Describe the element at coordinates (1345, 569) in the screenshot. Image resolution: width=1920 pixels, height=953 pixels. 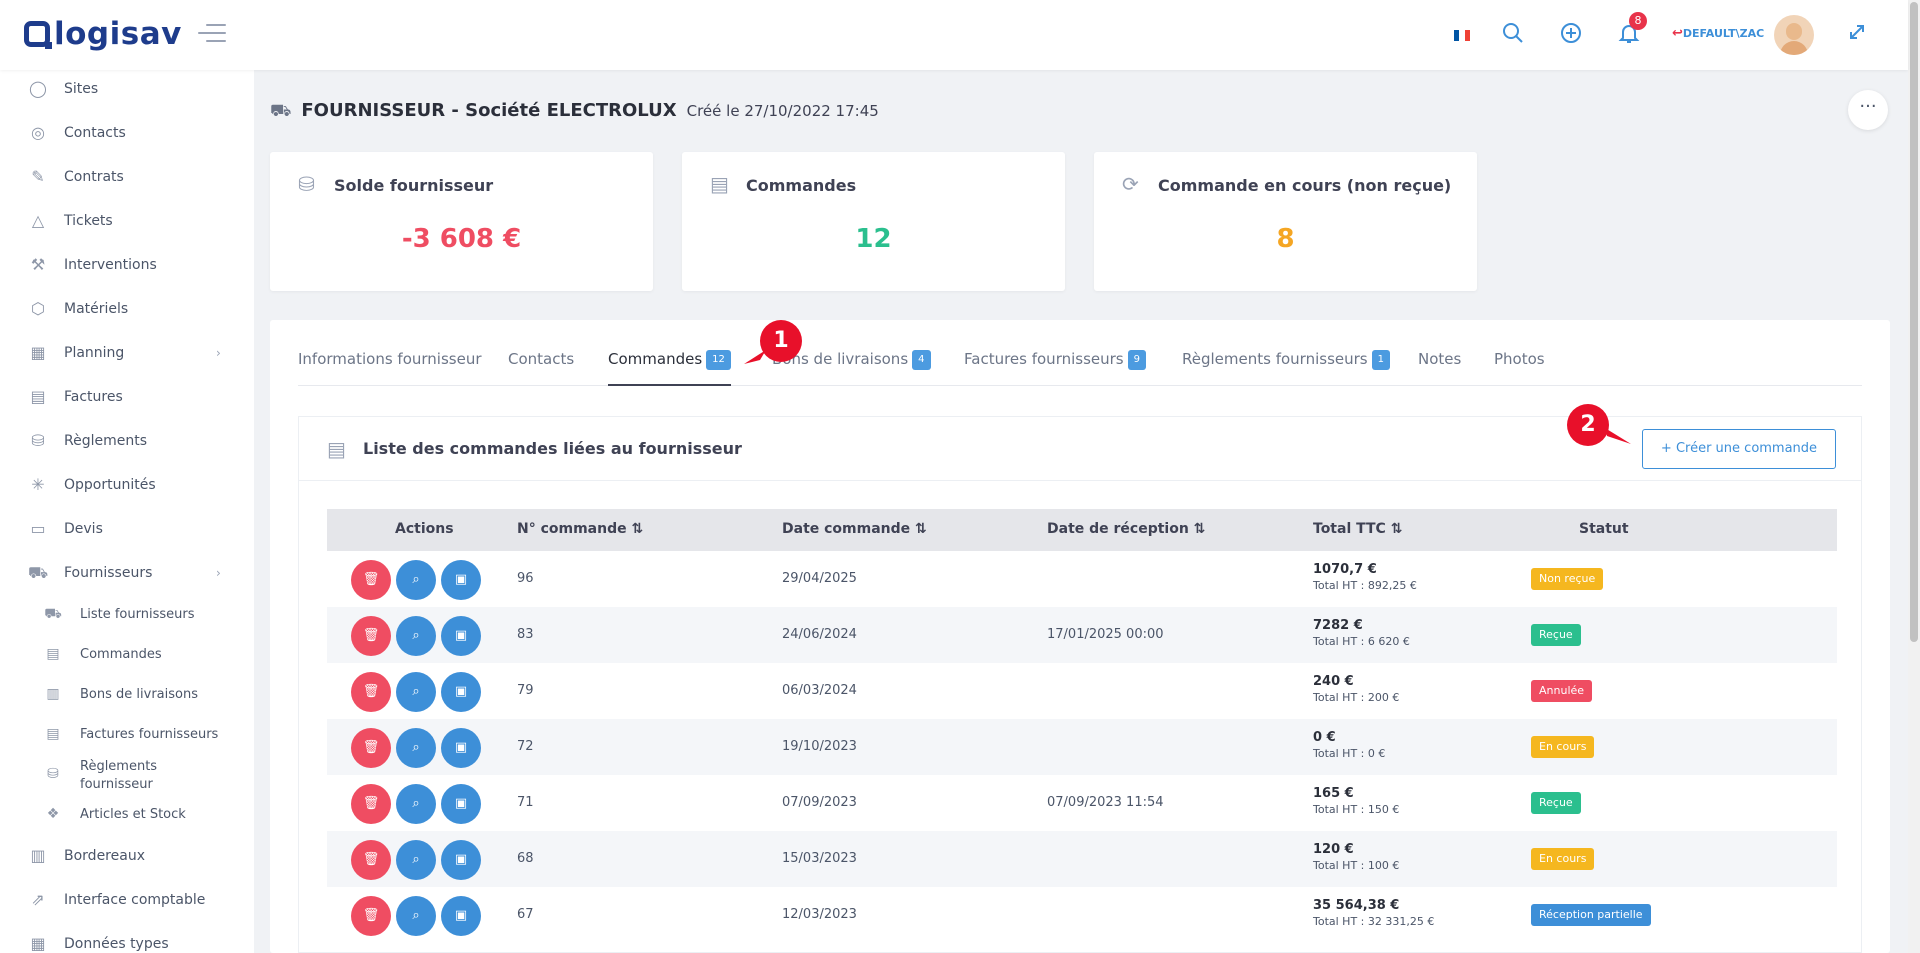
I see `total-ttc: 1070,7 €` at that location.